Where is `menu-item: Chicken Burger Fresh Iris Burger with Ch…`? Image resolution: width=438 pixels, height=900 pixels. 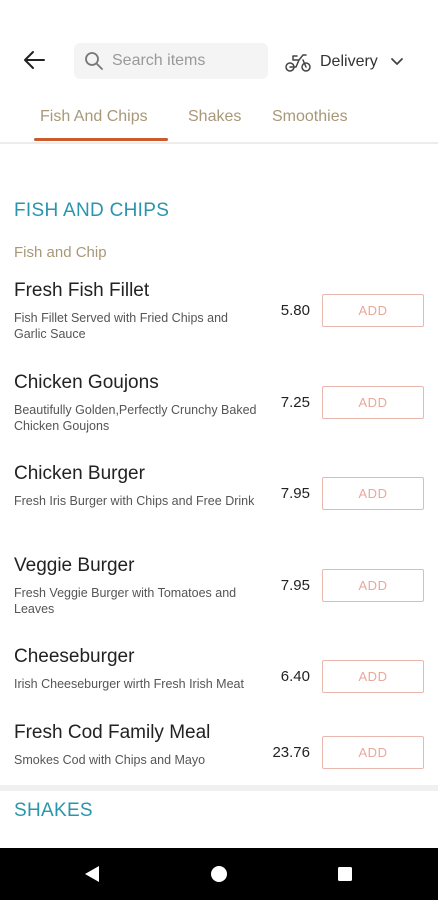 menu-item: Chicken Burger Fresh Iris Burger with Ch… is located at coordinates (219, 503).